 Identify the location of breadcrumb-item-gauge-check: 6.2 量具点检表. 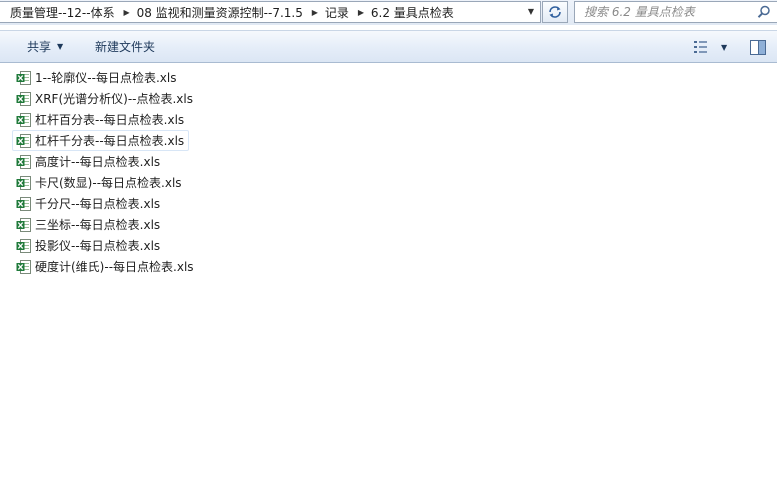
(413, 12).